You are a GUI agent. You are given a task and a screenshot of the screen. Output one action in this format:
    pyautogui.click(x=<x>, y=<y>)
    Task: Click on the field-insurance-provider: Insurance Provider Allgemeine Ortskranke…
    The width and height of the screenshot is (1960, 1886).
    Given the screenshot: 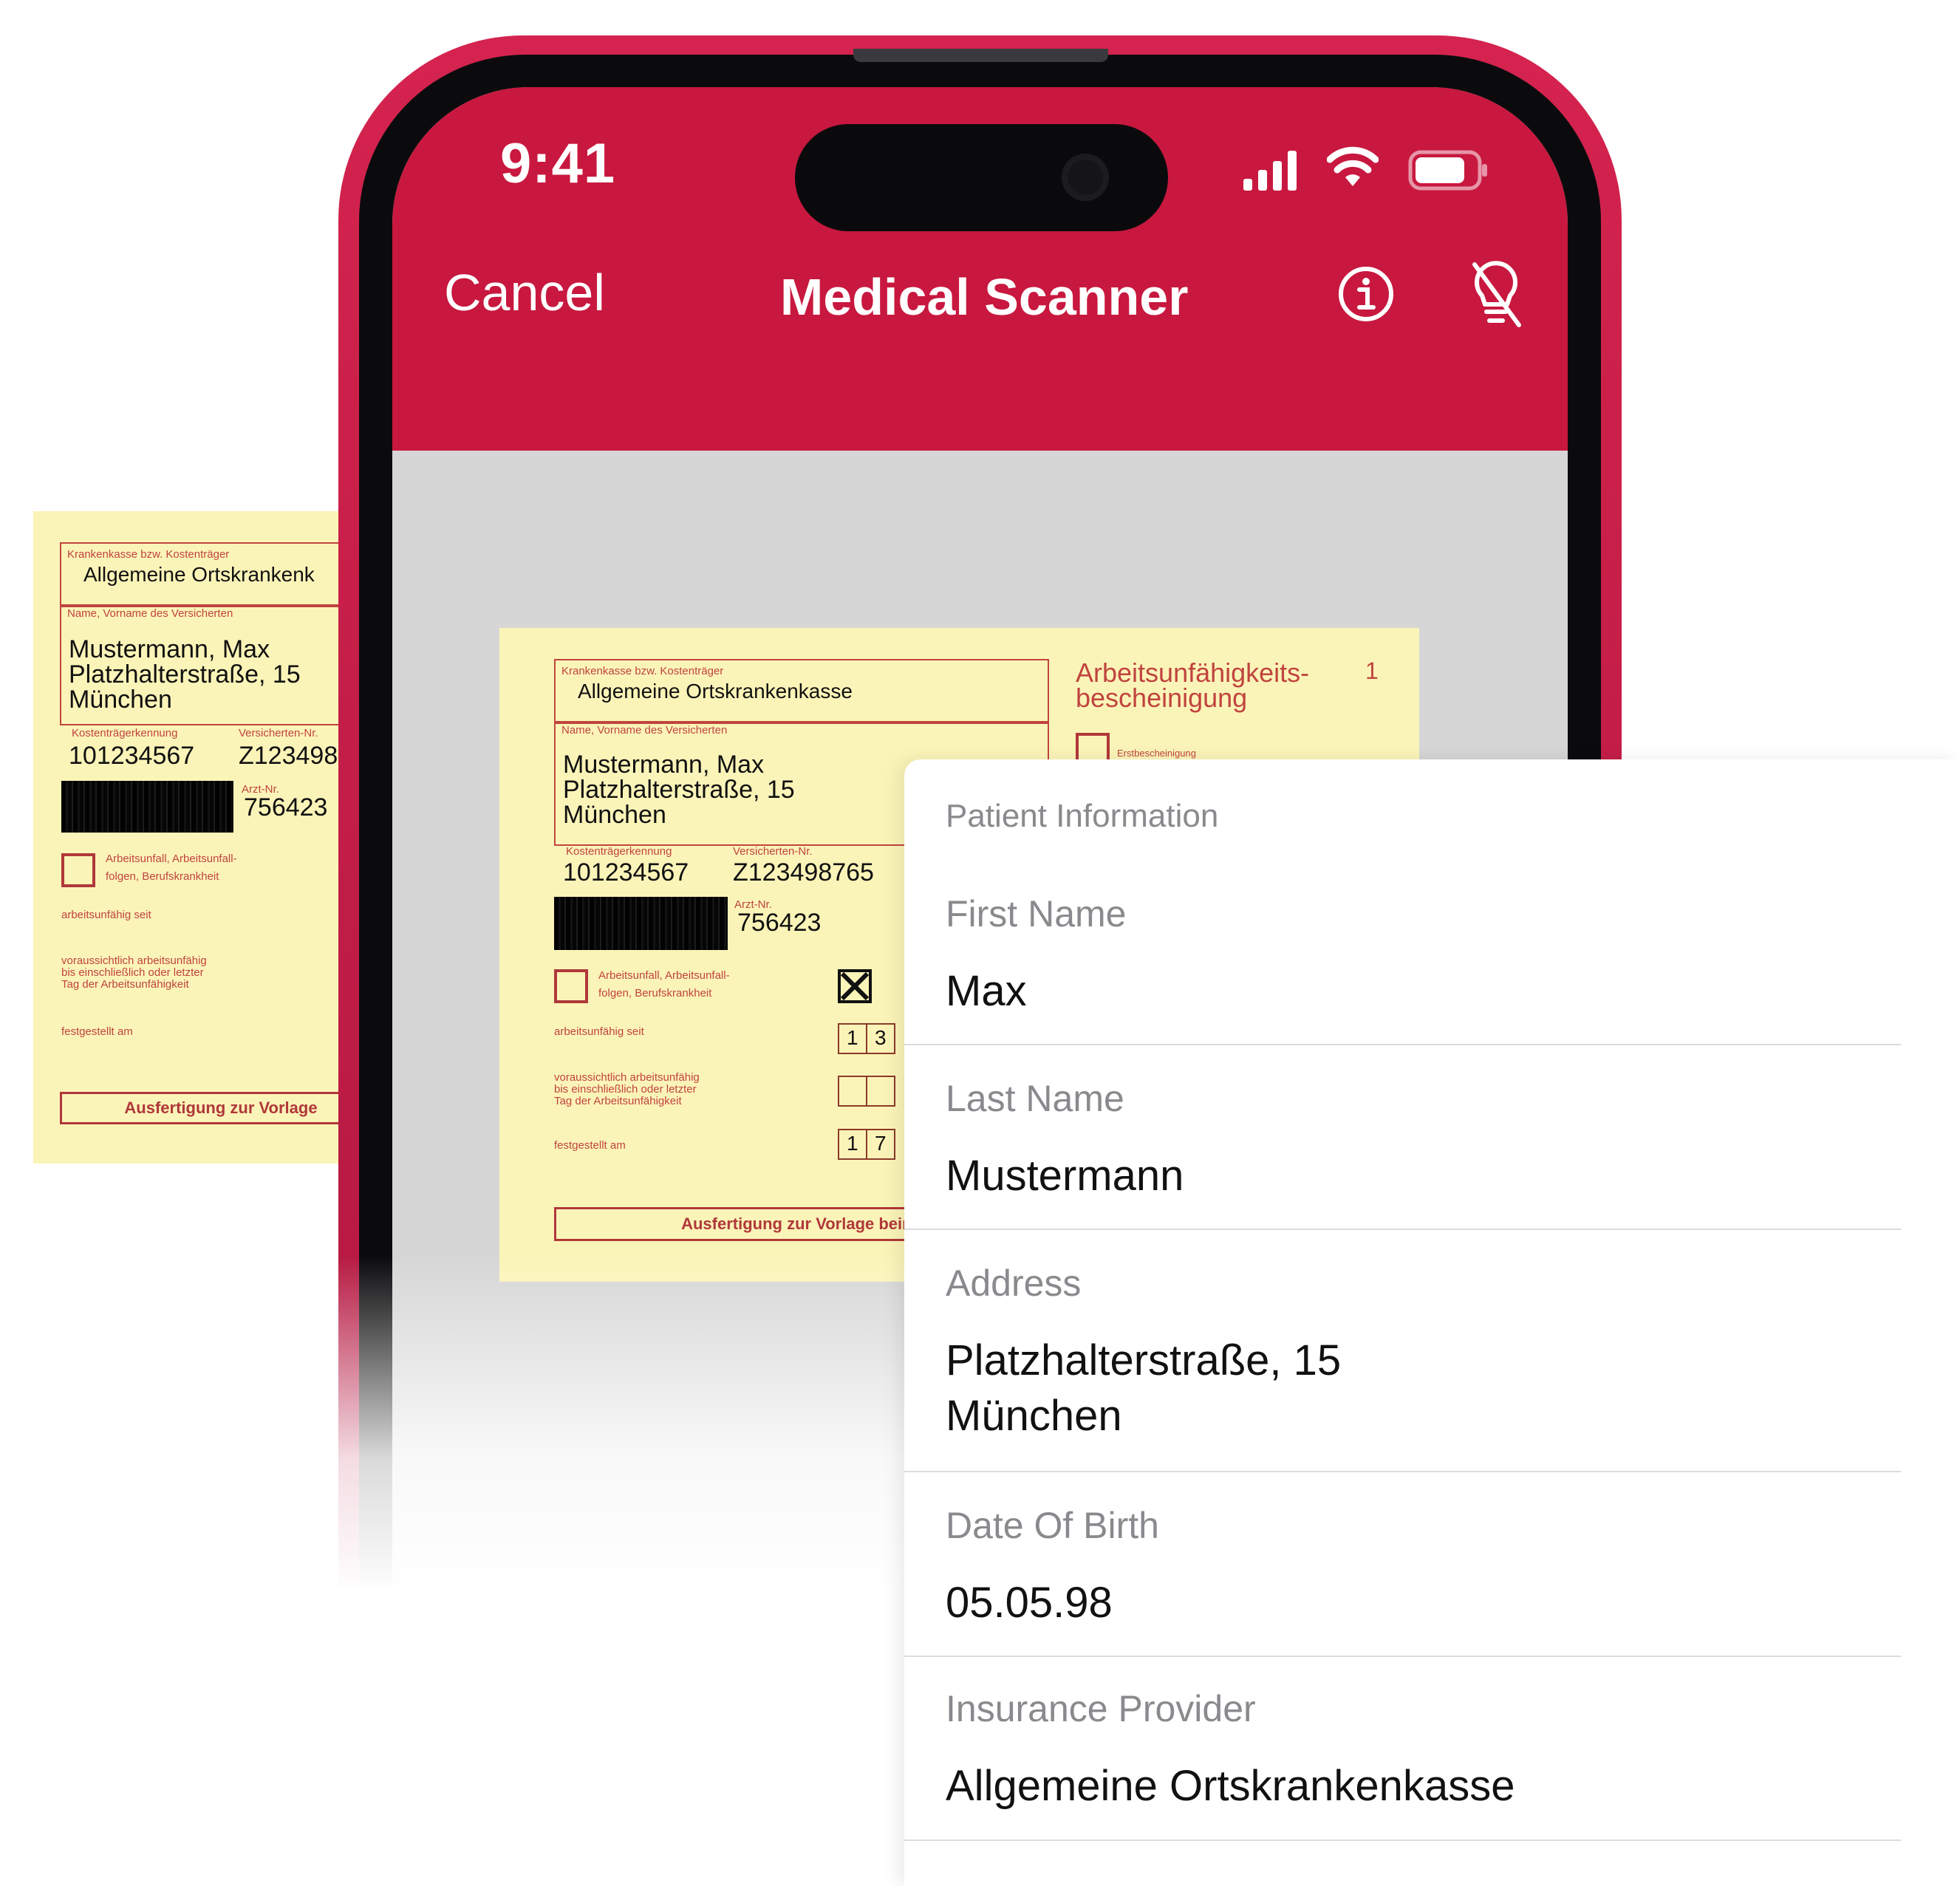 What is the action you would take?
    pyautogui.click(x=1423, y=1751)
    